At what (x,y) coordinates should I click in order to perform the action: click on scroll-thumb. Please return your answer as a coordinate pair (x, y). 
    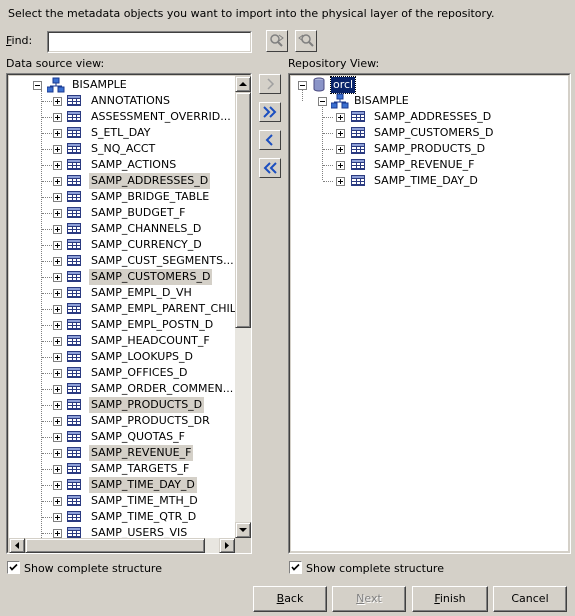
    Looking at the image, I should click on (243, 210).